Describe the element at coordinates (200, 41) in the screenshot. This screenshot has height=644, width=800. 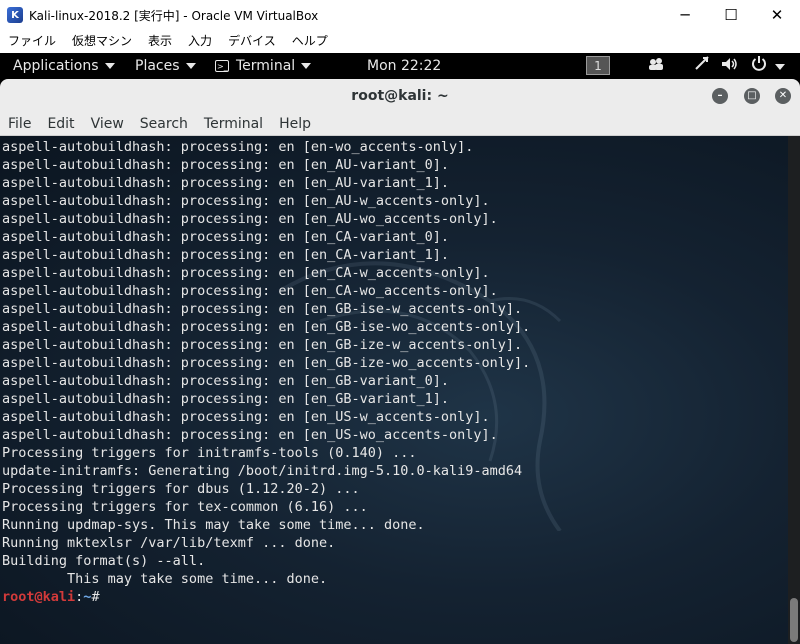
I see `host-menu-input: 入力` at that location.